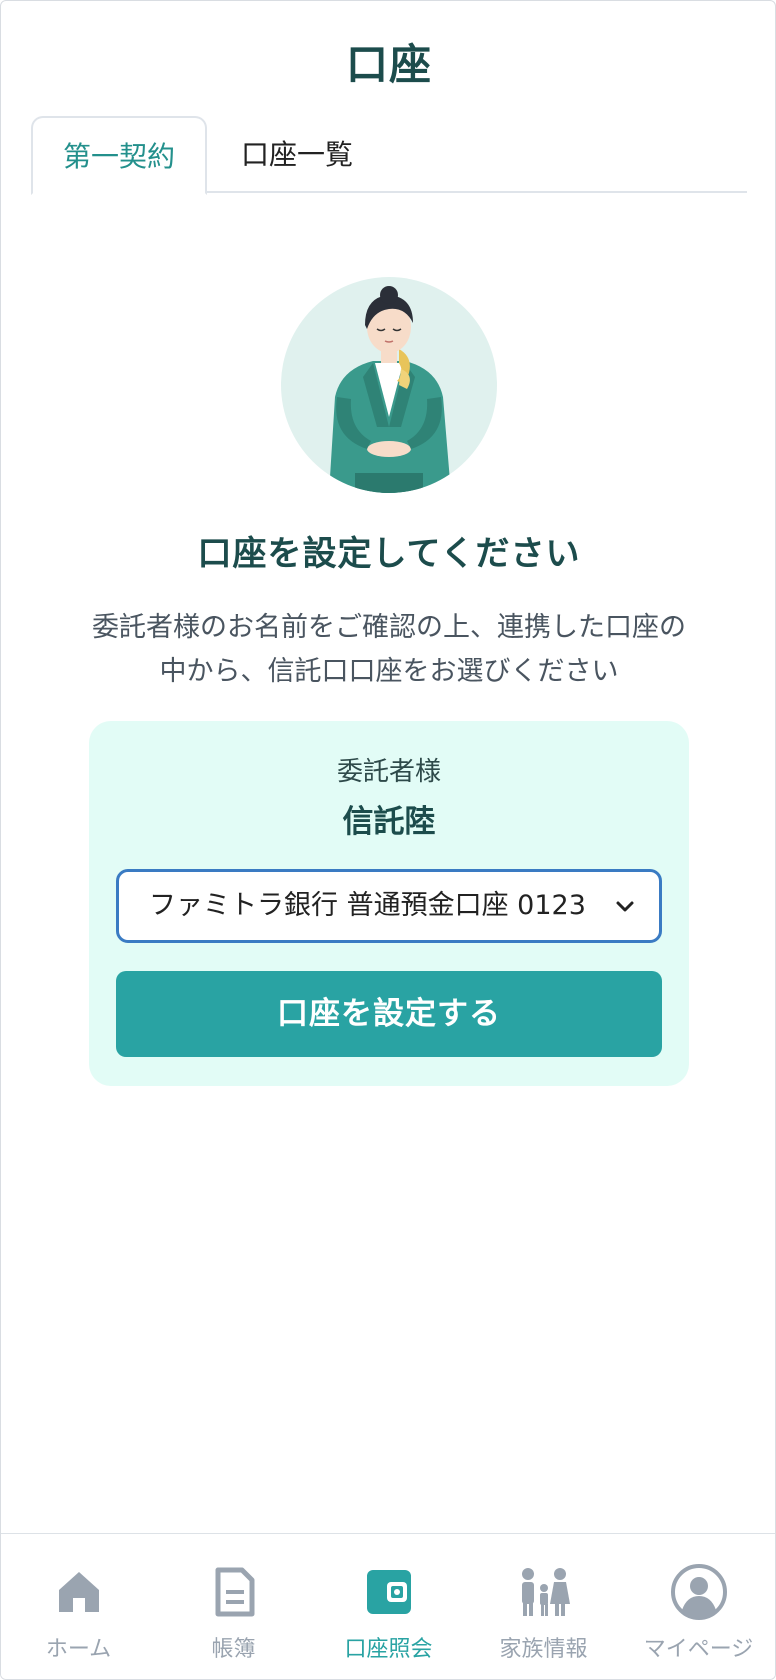 The image size is (776, 1680). I want to click on chevron-down-icon, so click(625, 906).